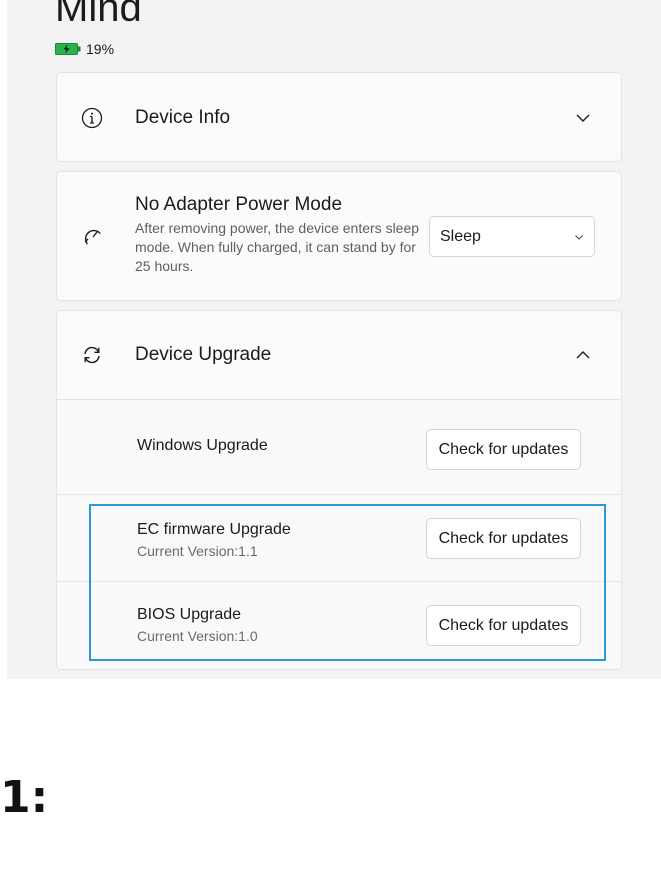 Image resolution: width=661 pixels, height=878 pixels. Describe the element at coordinates (214, 529) in the screenshot. I see `upgrade-title: EC firmware Upgrade` at that location.